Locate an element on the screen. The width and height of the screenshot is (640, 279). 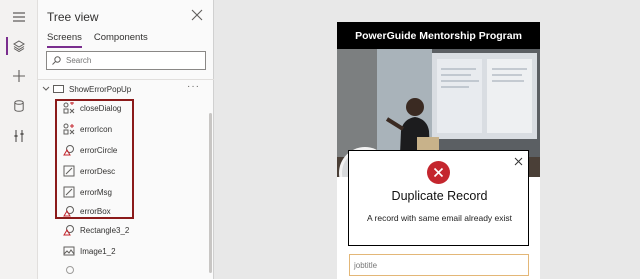
tree-item-image1-2: Image1_2 is located at coordinates (128, 251).